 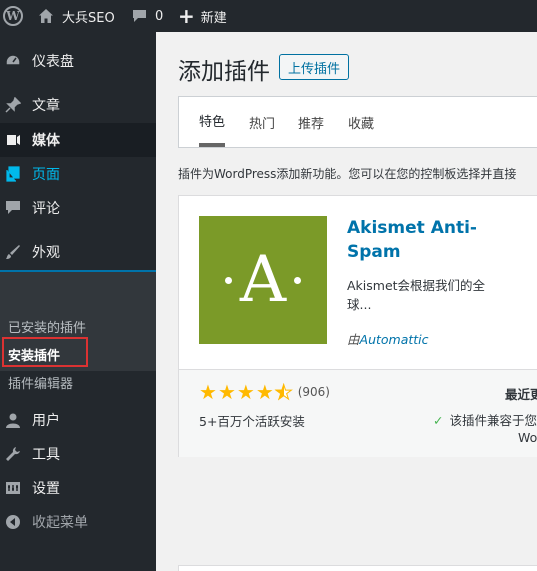 What do you see at coordinates (353, 339) in the screenshot?
I see `author-prefix: 由` at bounding box center [353, 339].